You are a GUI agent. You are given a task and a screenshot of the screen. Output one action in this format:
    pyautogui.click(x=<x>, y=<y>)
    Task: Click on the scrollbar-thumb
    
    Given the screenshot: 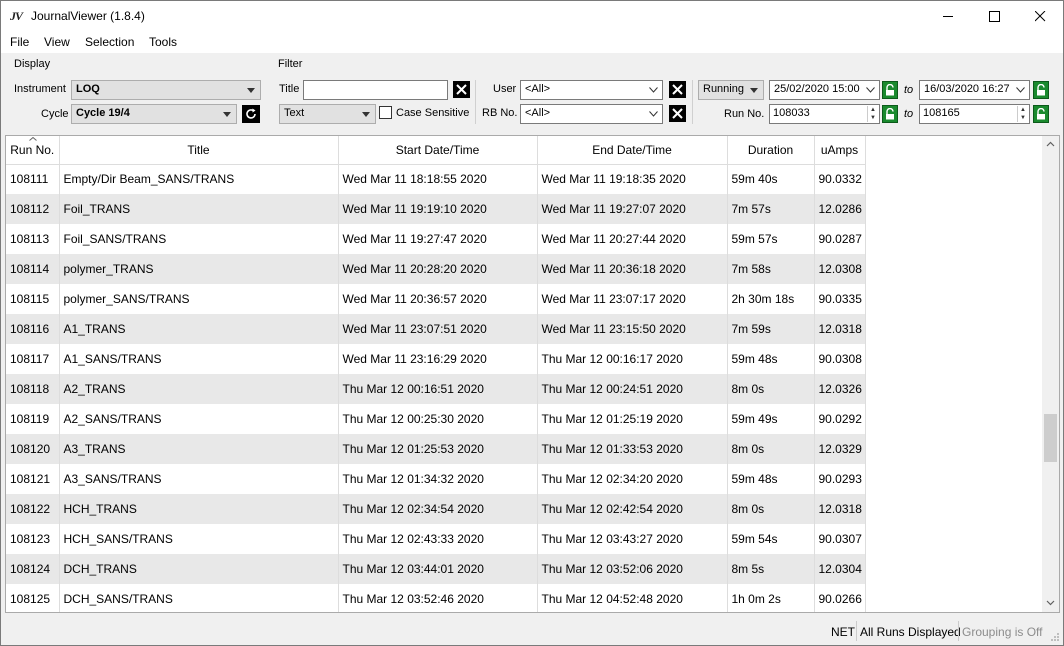 What is the action you would take?
    pyautogui.click(x=1050, y=438)
    